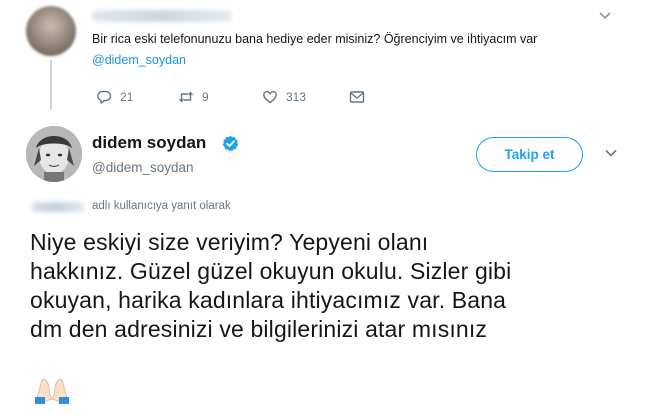 The height and width of the screenshot is (416, 651). What do you see at coordinates (229, 242) in the screenshot?
I see `tweet-text-line: Niye eskiyi size veriyim? Yepyeni olanı` at bounding box center [229, 242].